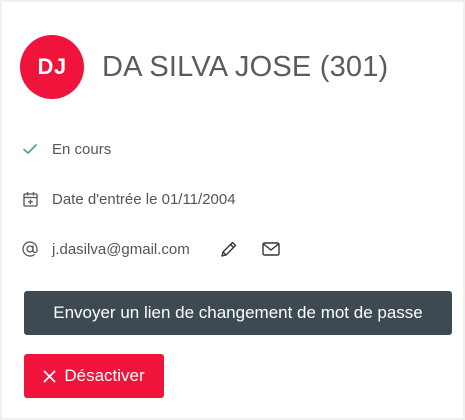 This screenshot has width=465, height=420. What do you see at coordinates (30, 199) in the screenshot?
I see `calendar-plus-icon` at bounding box center [30, 199].